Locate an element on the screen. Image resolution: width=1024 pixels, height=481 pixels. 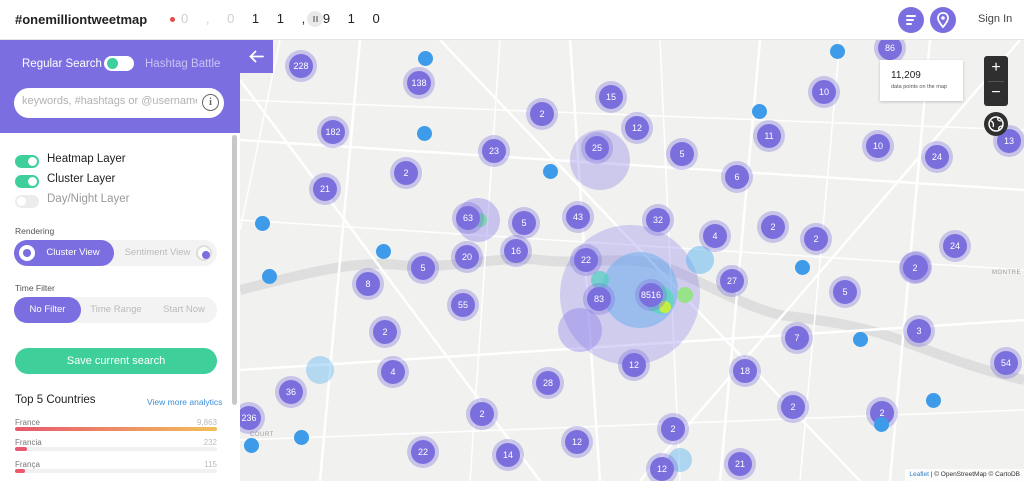
regular-search-label: Regular Search is located at coordinates (62, 64).